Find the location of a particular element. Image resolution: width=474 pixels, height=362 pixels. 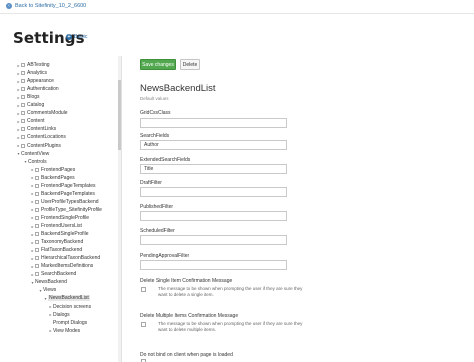

gridcss-input is located at coordinates (213, 123).